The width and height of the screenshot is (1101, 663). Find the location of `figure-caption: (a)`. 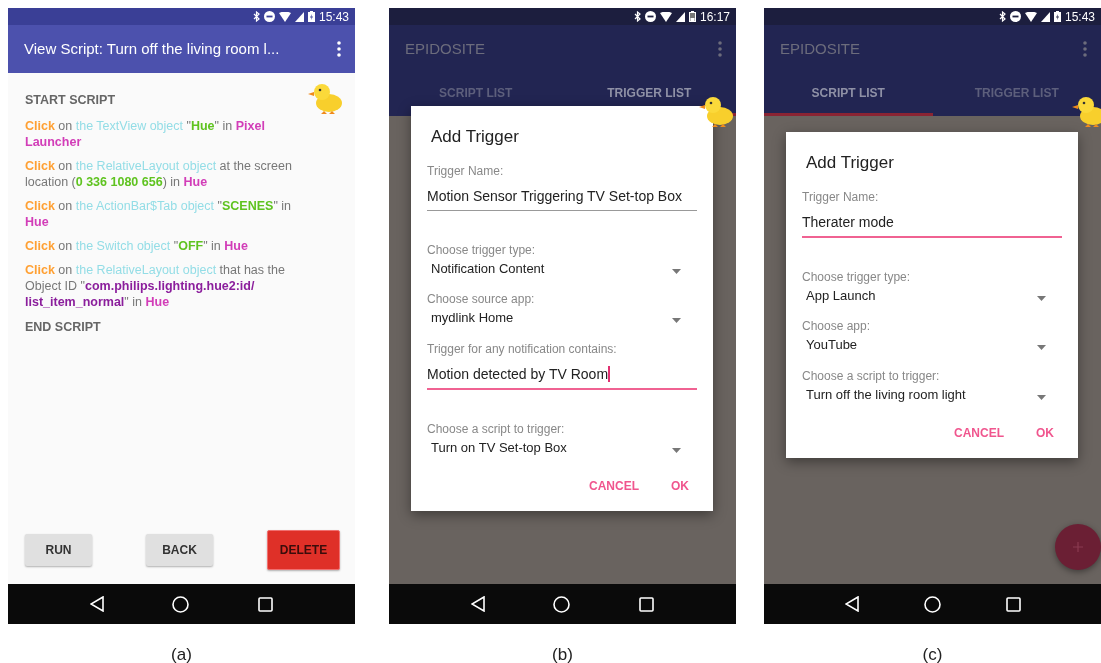

figure-caption: (a) is located at coordinates (181, 653).